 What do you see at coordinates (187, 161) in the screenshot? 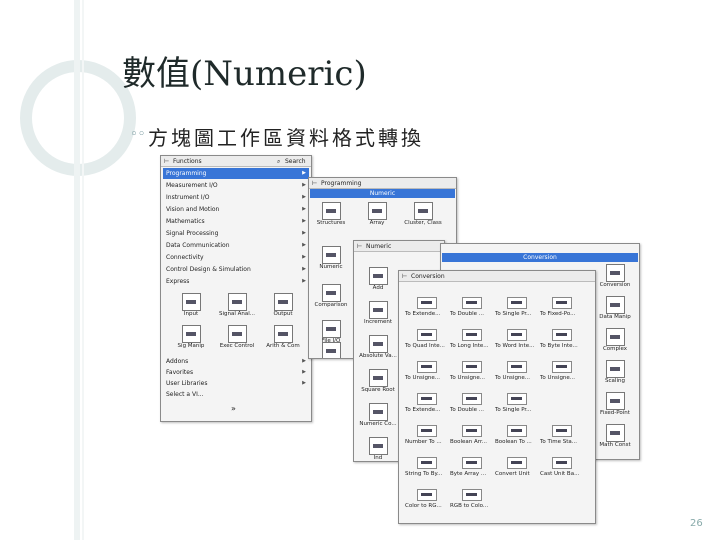
I see `functions-title: Functions` at bounding box center [187, 161].